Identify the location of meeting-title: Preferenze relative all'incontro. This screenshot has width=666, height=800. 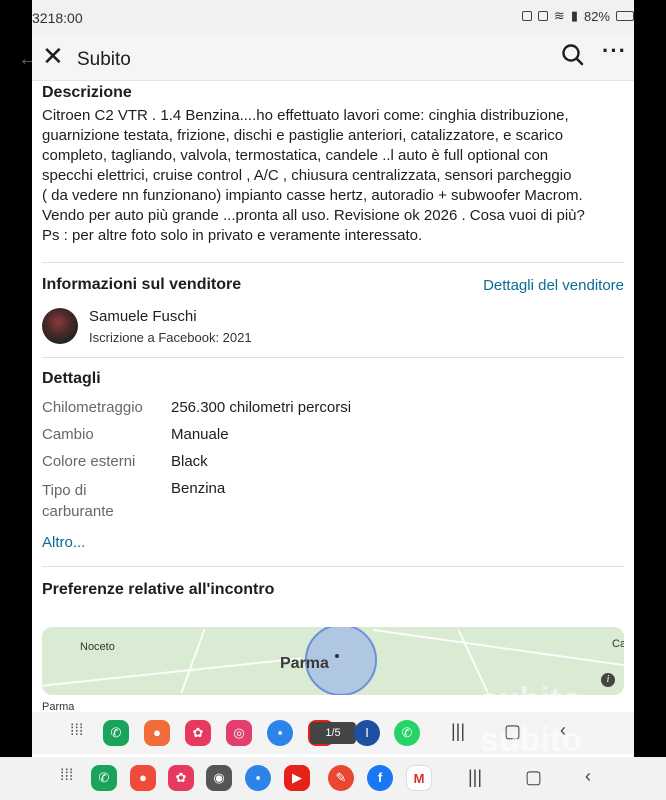
(158, 589).